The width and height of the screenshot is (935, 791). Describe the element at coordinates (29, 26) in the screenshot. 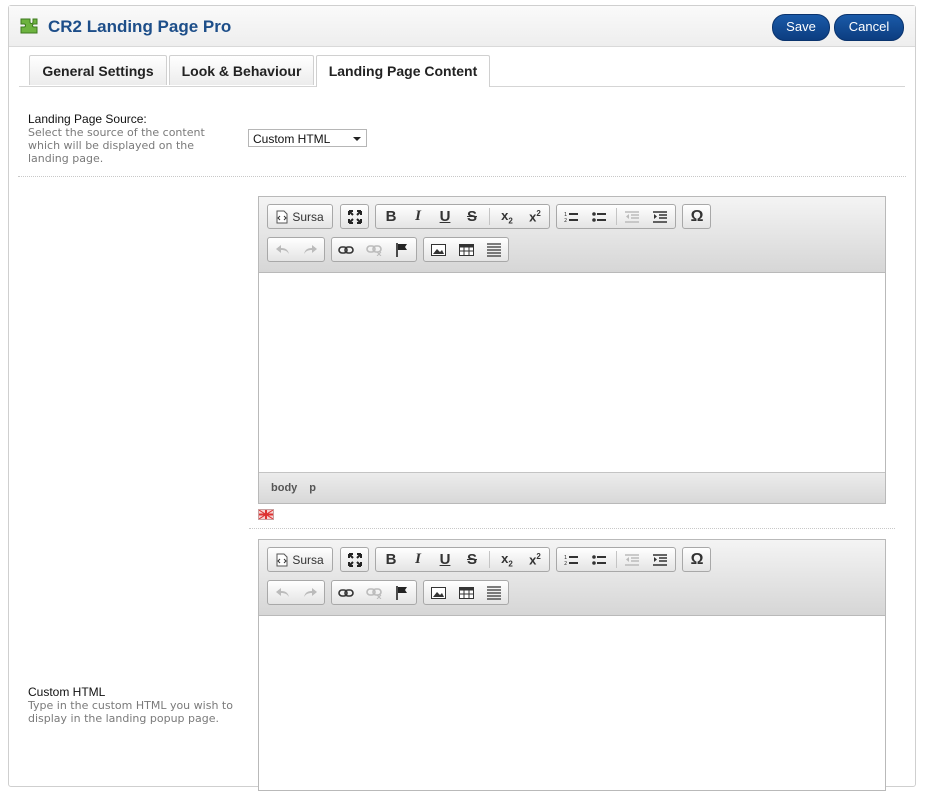

I see `puzzle-icon` at that location.